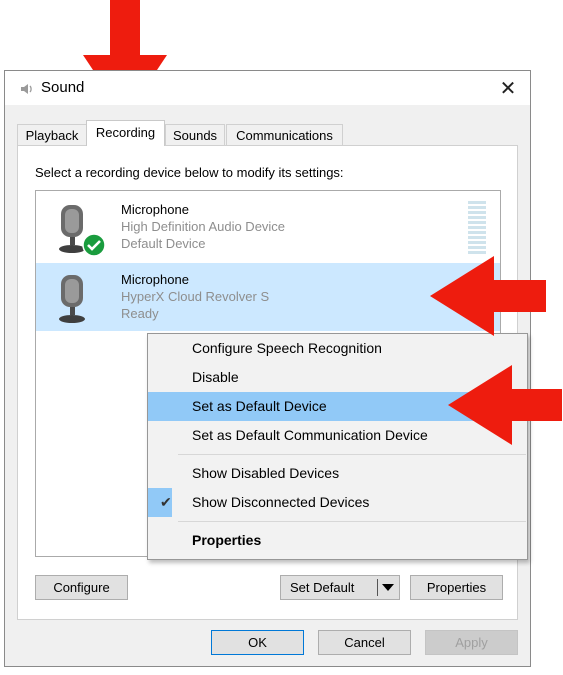  Describe the element at coordinates (364, 642) in the screenshot. I see `cancel-button: Cancel` at that location.